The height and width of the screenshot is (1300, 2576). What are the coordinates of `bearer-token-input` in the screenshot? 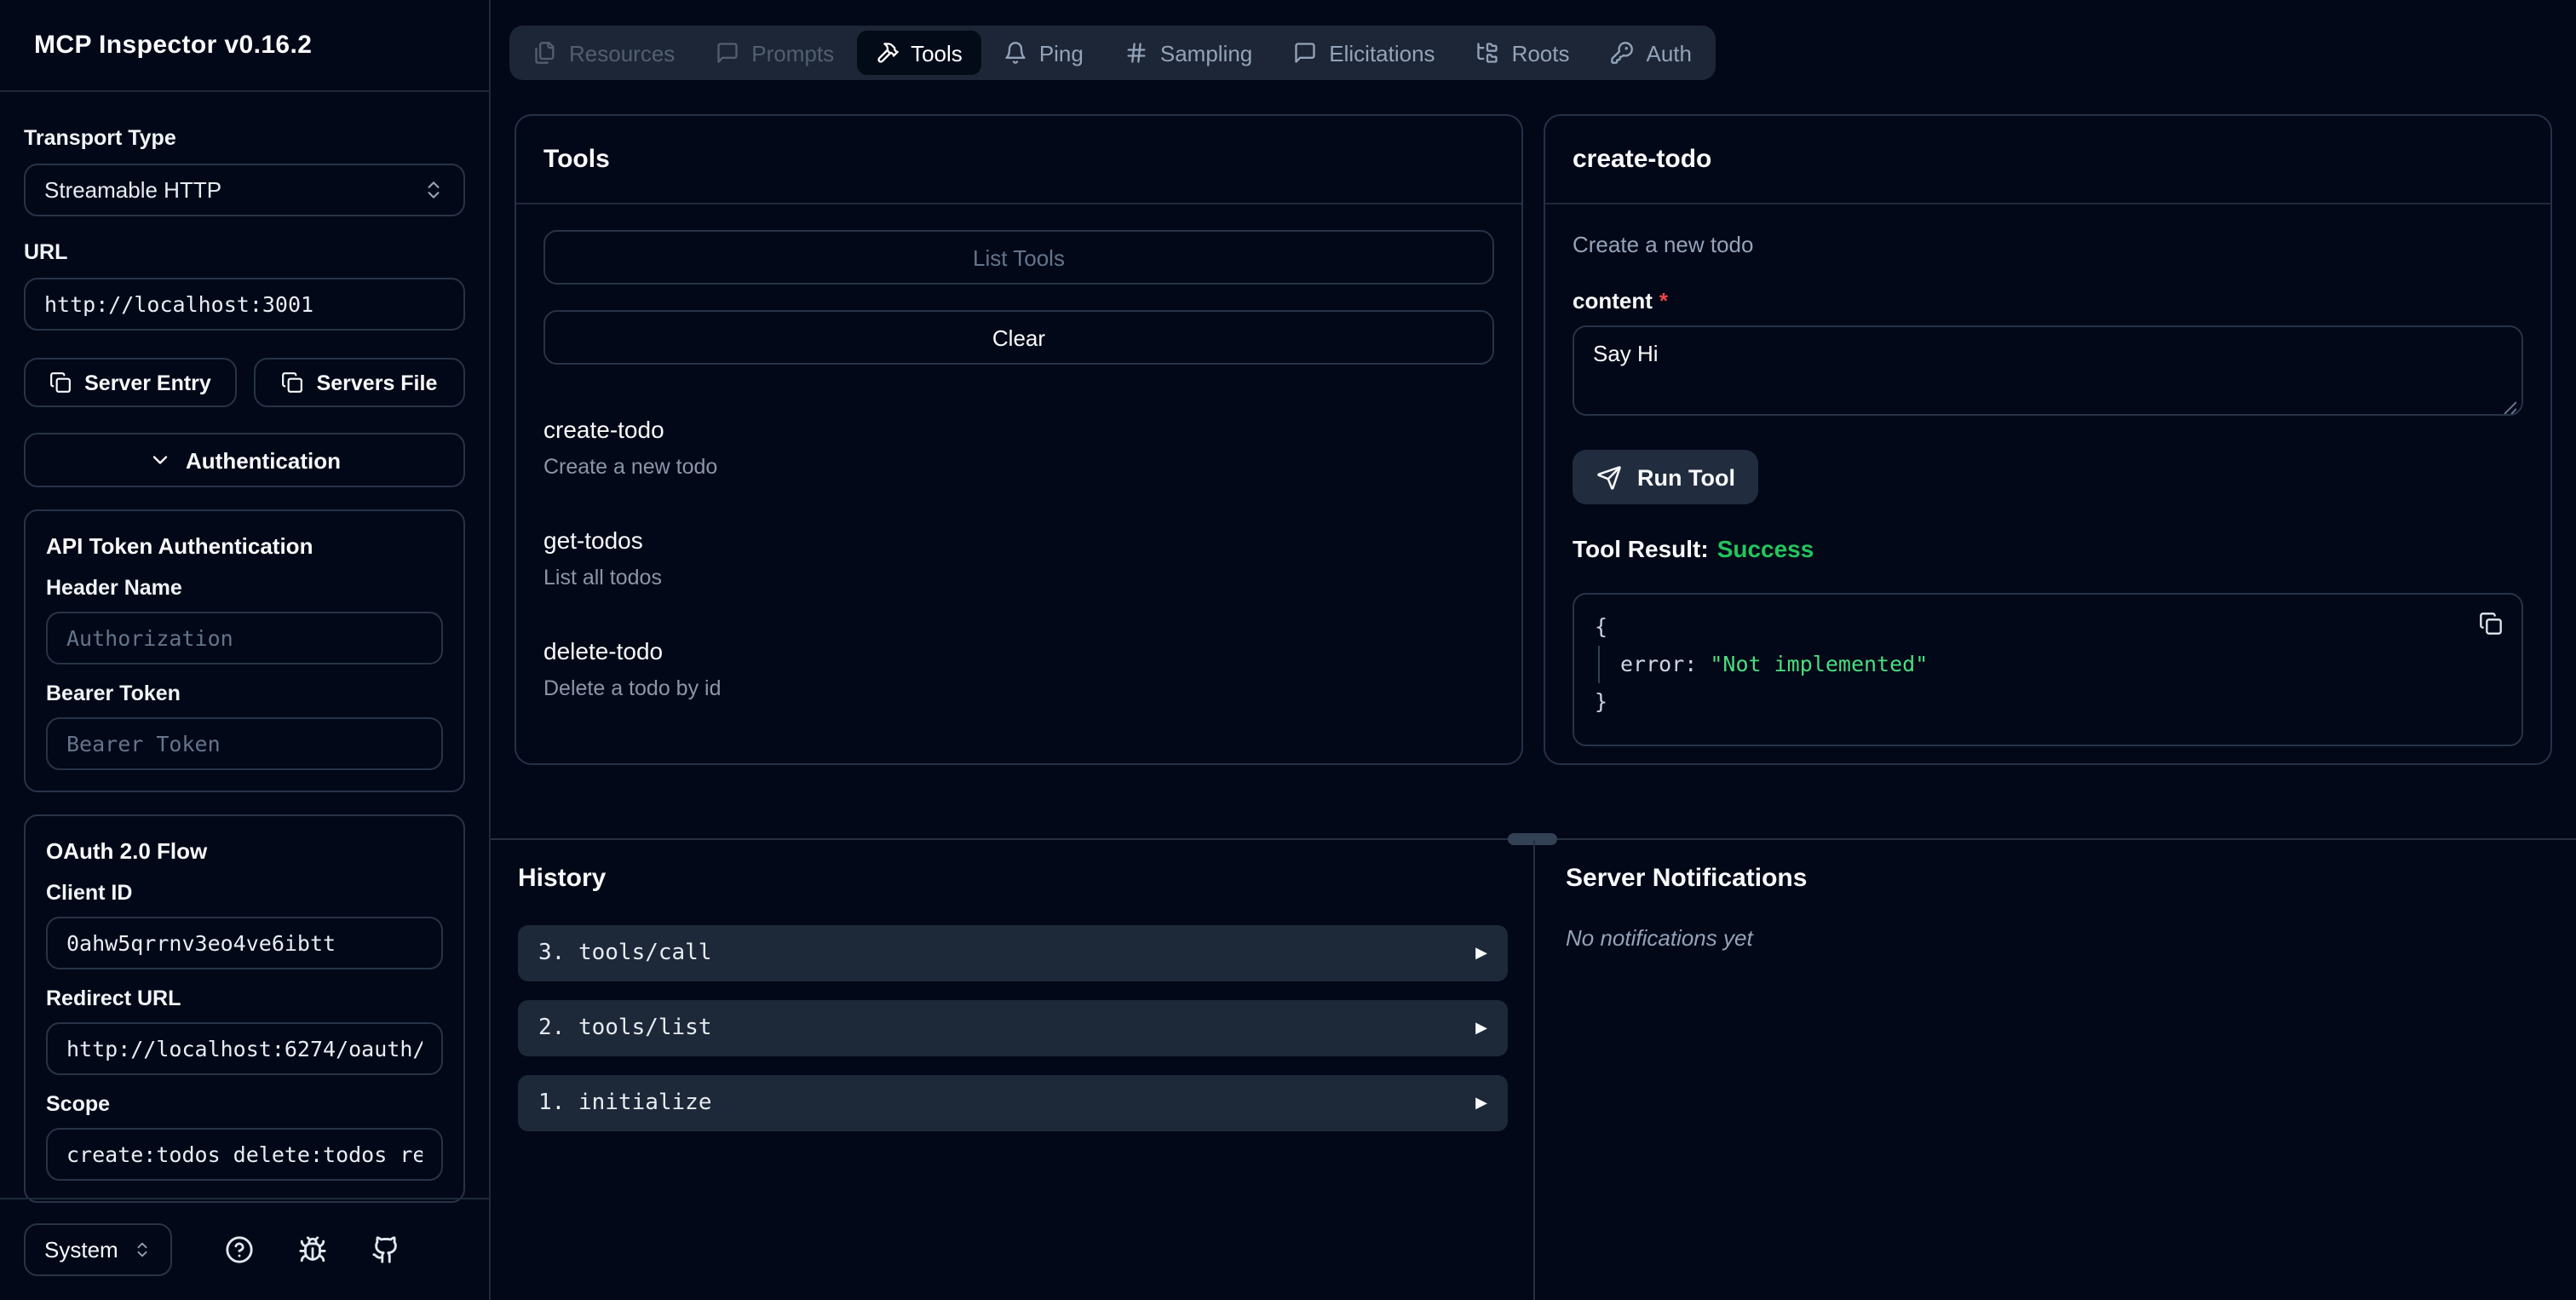 It's located at (245, 743).